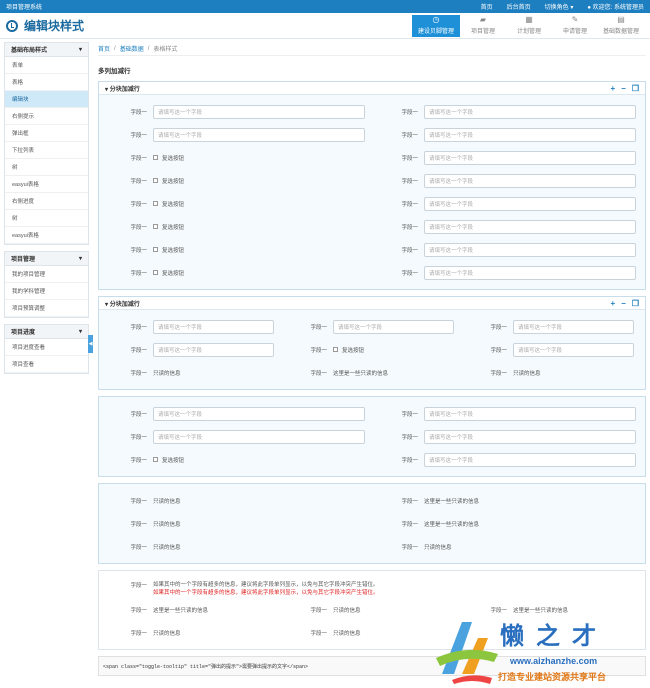 The width and height of the screenshot is (650, 688). I want to click on sidebar-collapse-handle: ◀, so click(90, 344).